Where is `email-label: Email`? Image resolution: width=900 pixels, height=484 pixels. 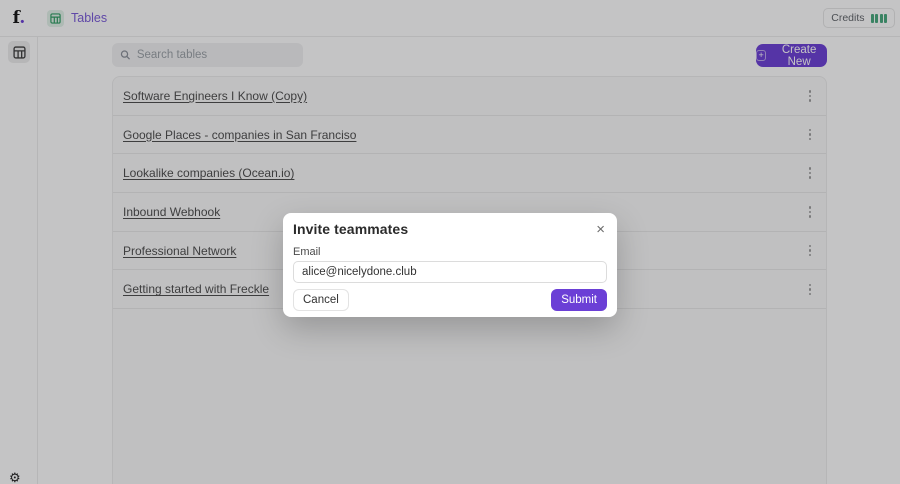 email-label: Email is located at coordinates (307, 252).